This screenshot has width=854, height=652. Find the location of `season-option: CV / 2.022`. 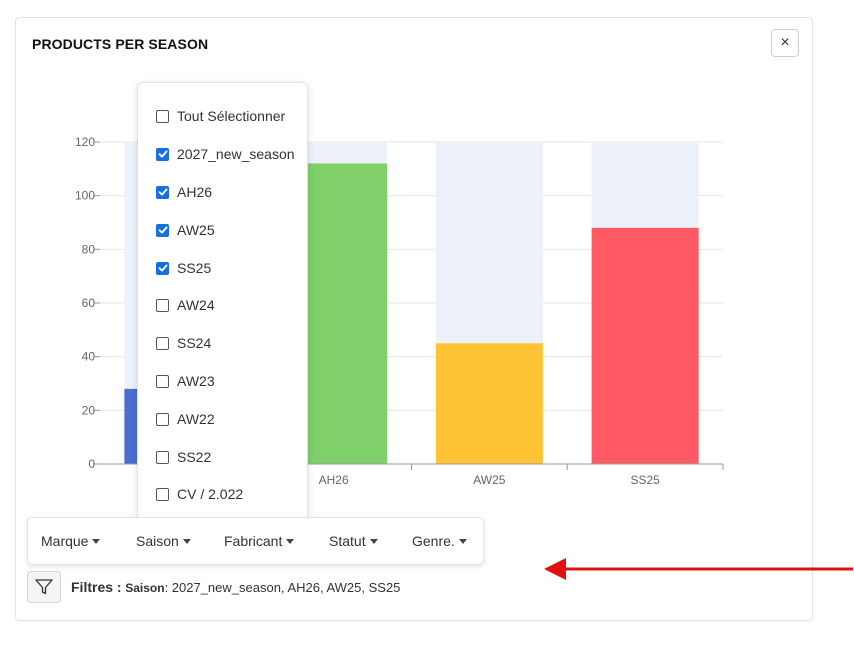

season-option: CV / 2.022 is located at coordinates (199, 494).